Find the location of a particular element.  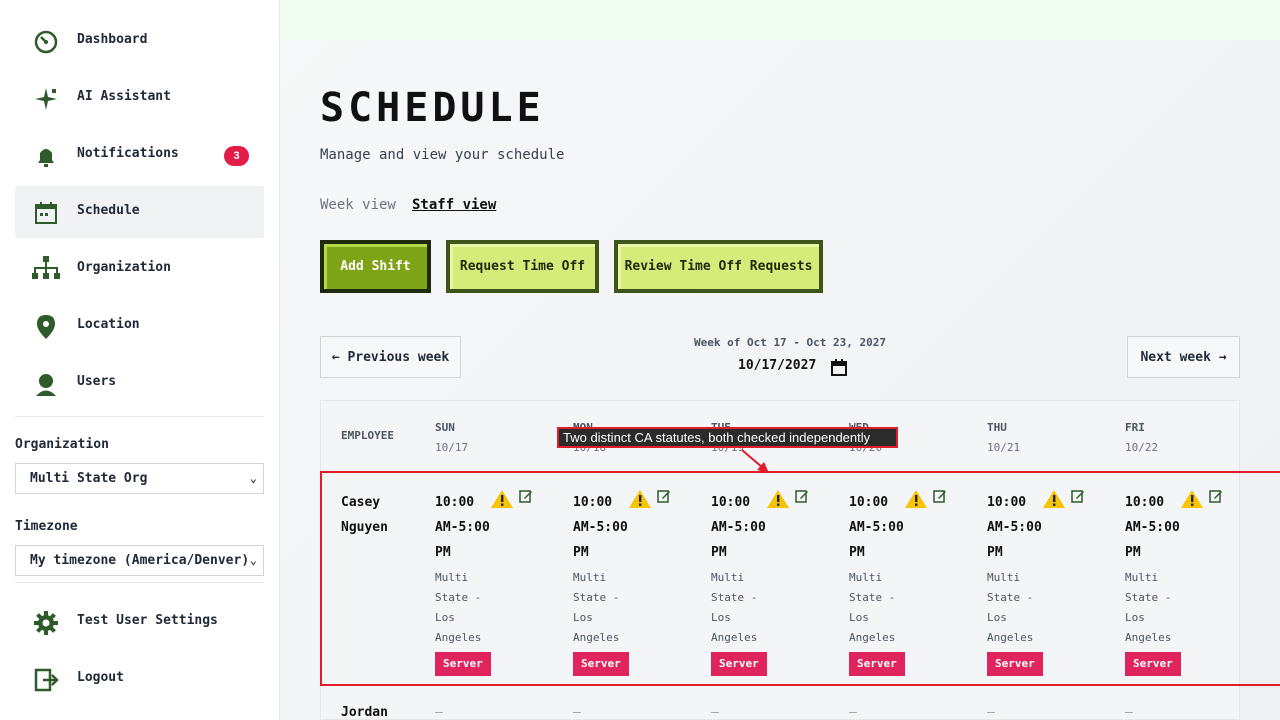

sidebar-item-settings: Test User Settings is located at coordinates (139, 622).